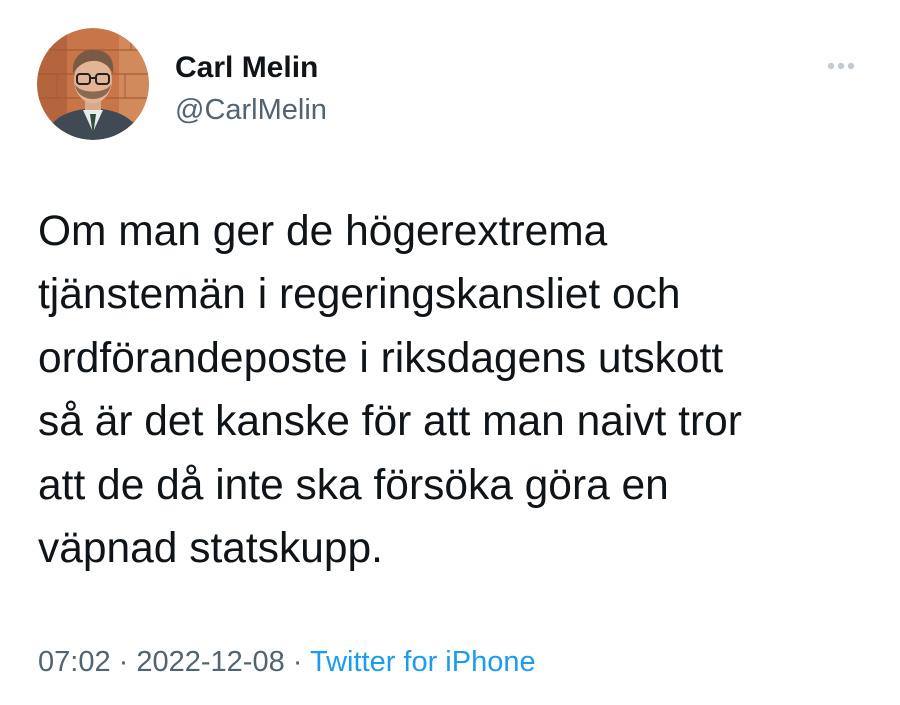  What do you see at coordinates (251, 110) in the screenshot?
I see `author-handle: @CarlMelin` at bounding box center [251, 110].